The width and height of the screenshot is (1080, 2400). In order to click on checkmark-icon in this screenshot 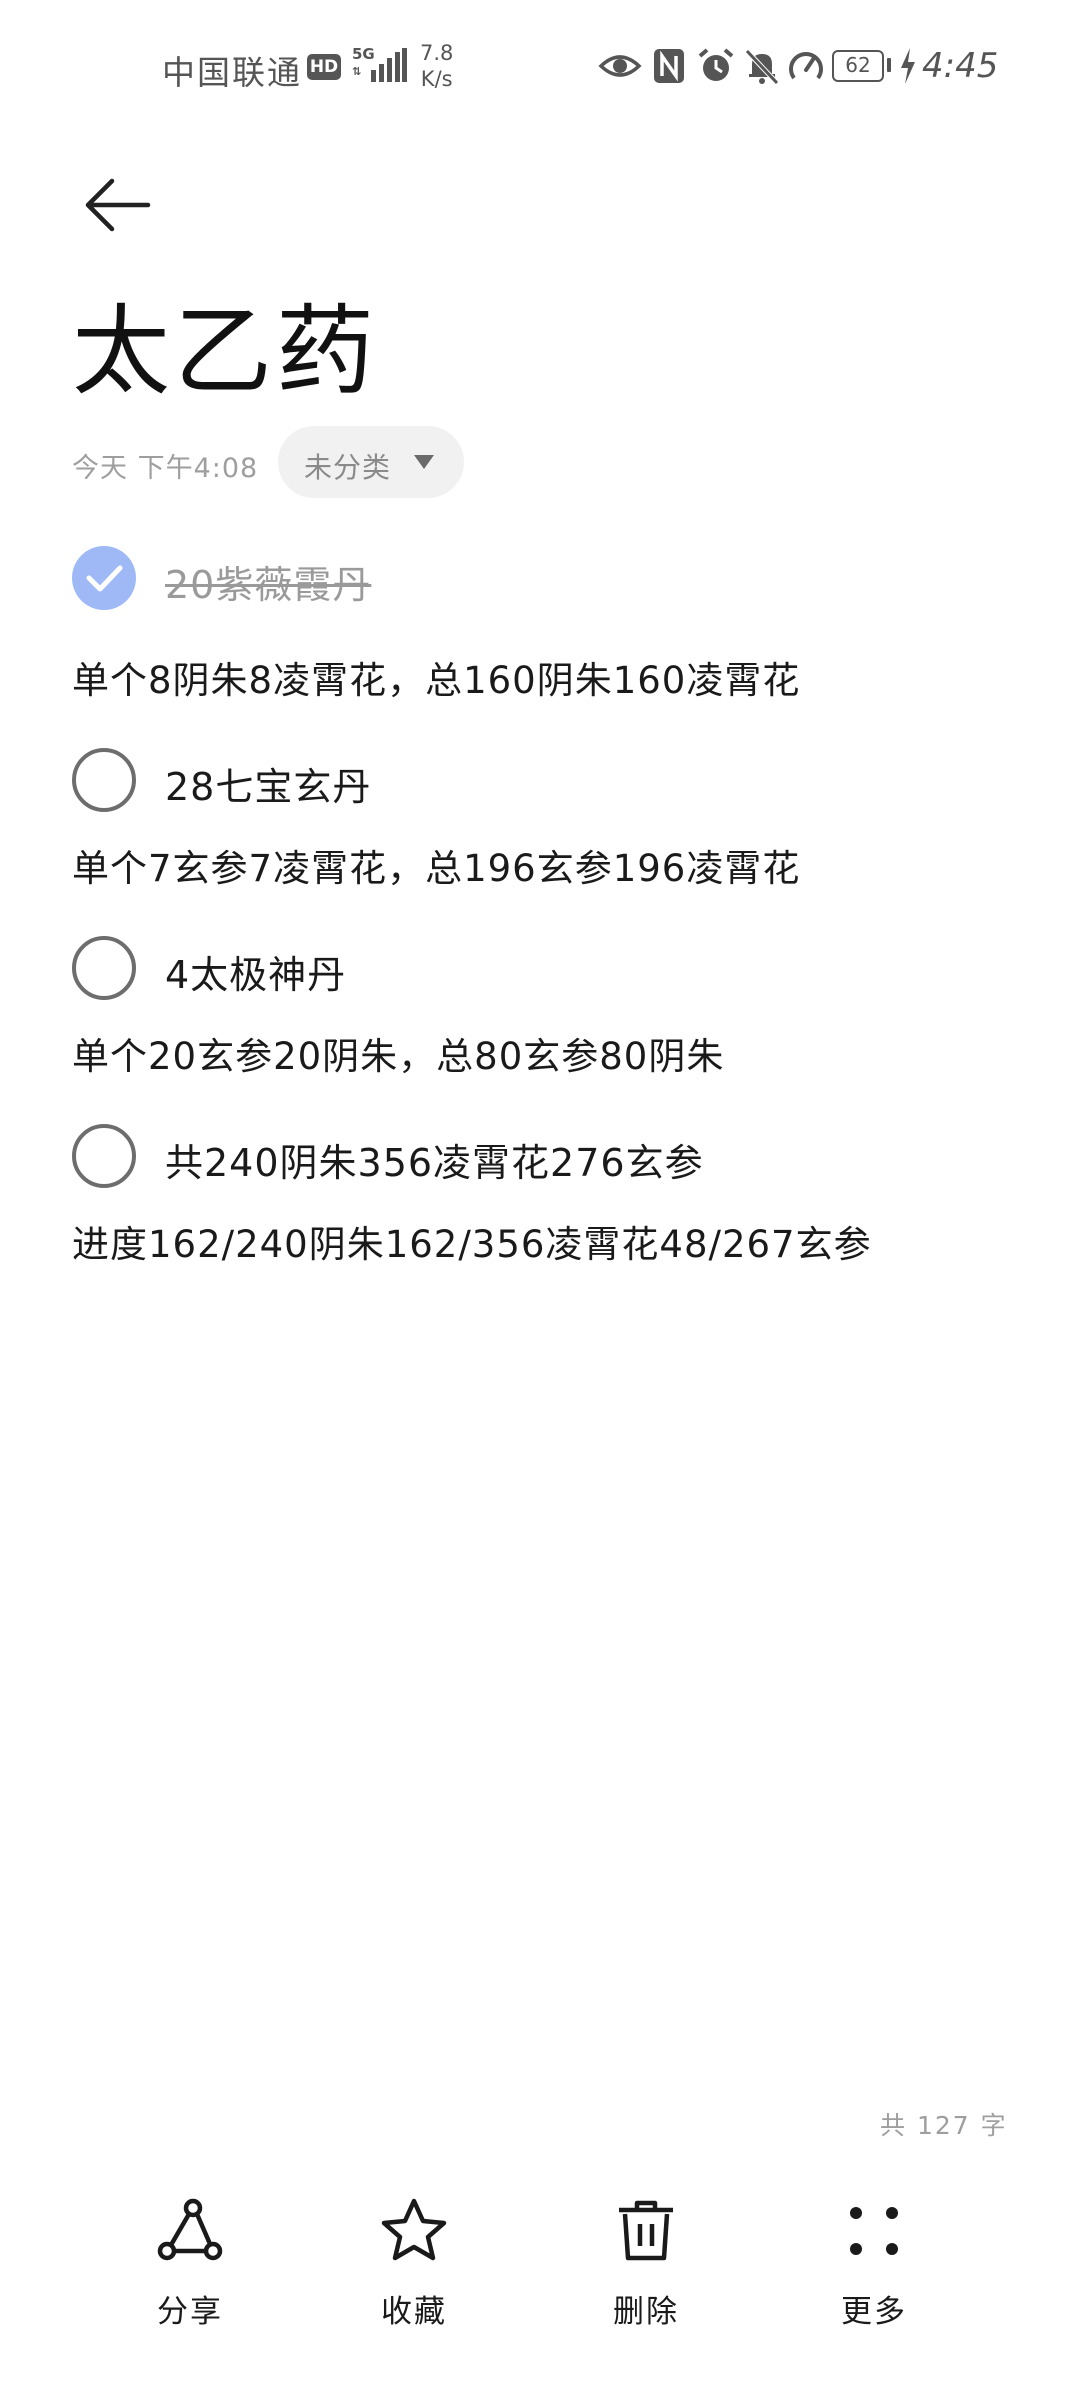, I will do `click(104, 578)`.